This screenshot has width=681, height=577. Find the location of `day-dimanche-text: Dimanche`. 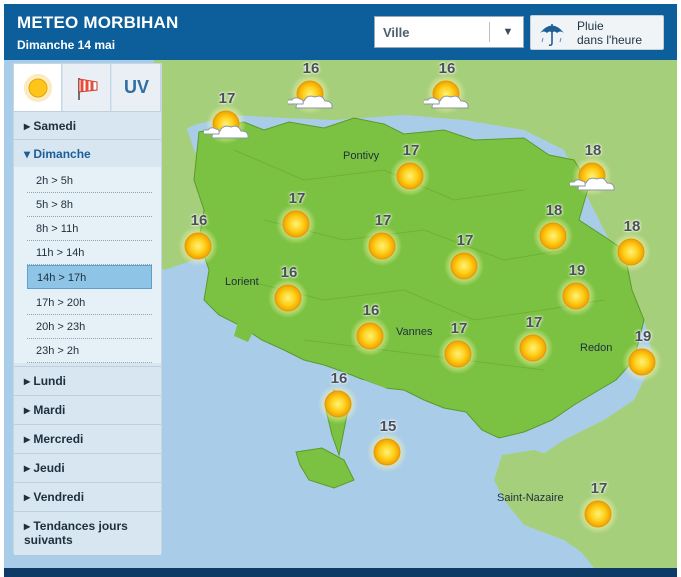

day-dimanche-text: Dimanche is located at coordinates (62, 154).